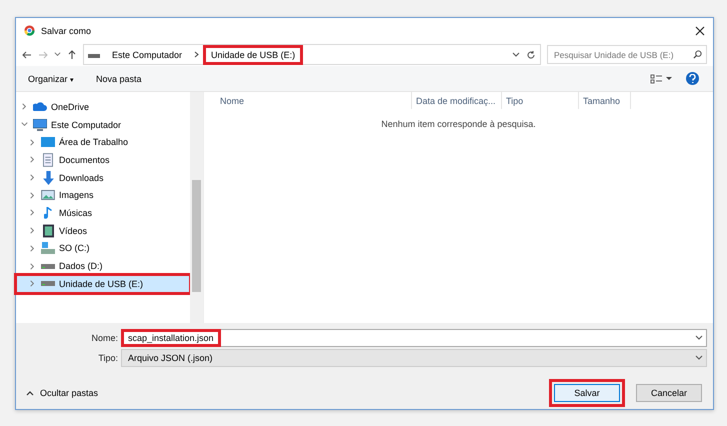 Image resolution: width=727 pixels, height=426 pixels. Describe the element at coordinates (48, 248) in the screenshot. I see `system-drive-icon` at that location.